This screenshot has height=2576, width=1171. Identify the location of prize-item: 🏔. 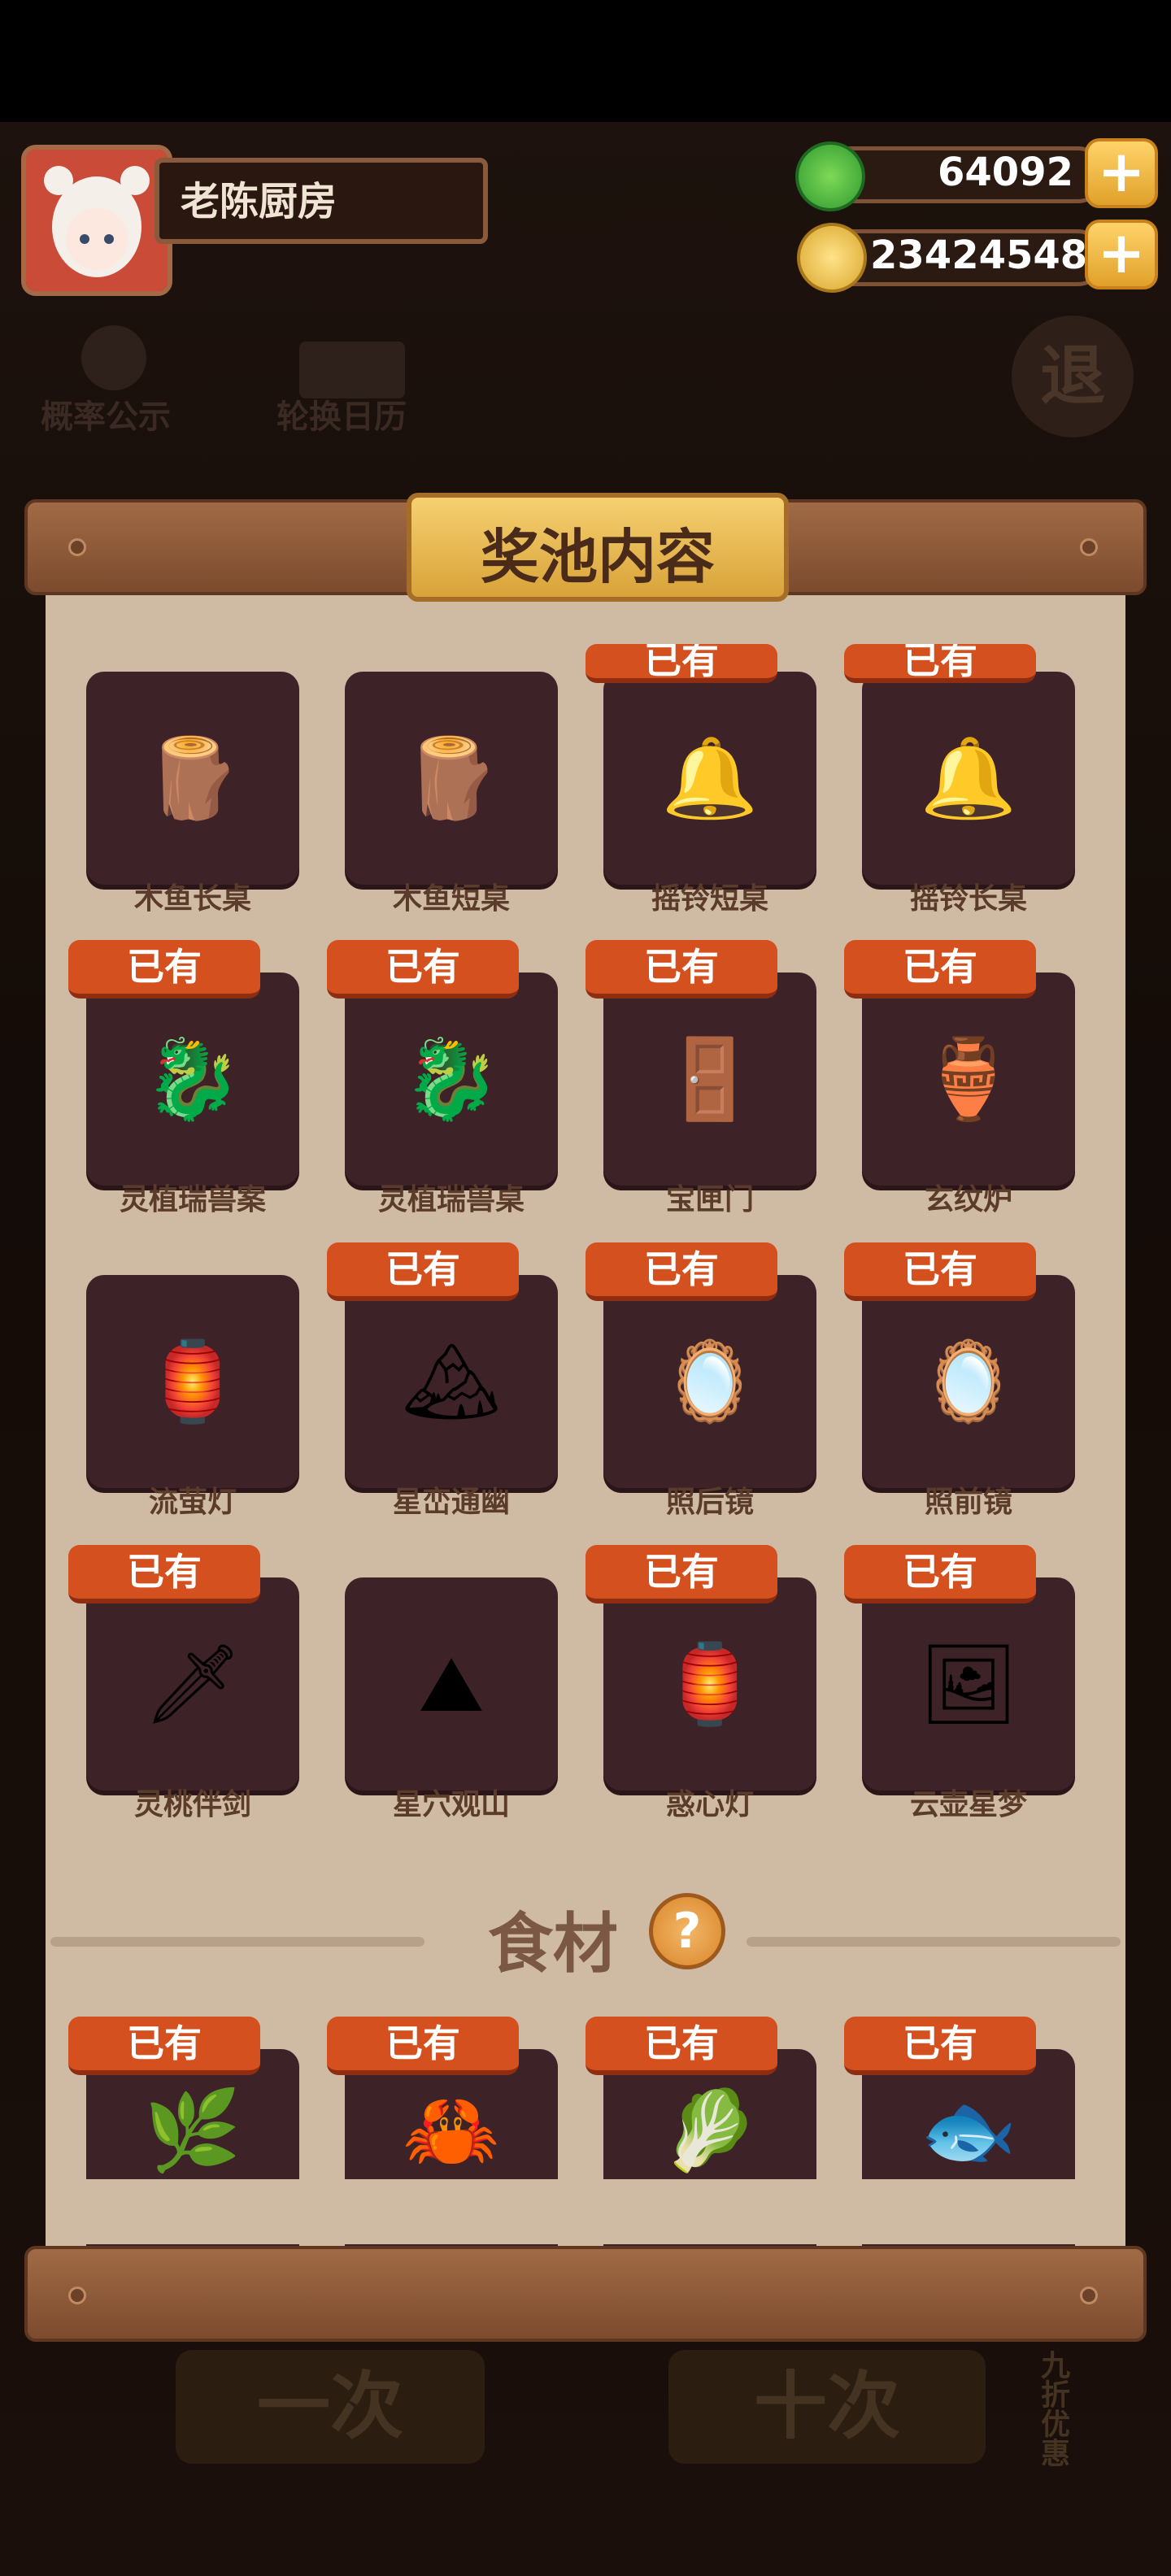
(452, 1381).